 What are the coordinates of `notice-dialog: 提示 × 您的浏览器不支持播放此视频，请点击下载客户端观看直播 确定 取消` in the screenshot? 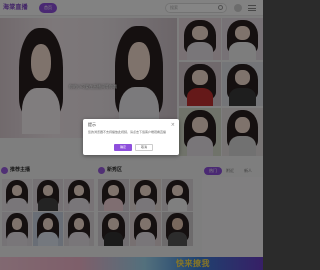 It's located at (131, 137).